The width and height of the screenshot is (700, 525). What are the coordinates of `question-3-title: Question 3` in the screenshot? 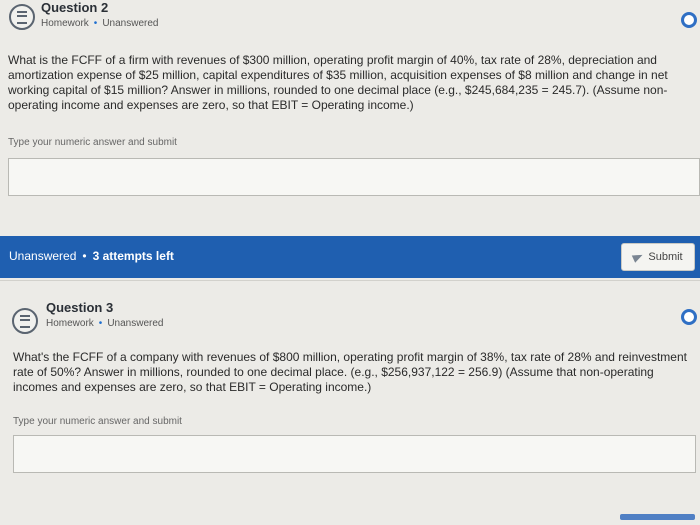 It's located at (80, 307).